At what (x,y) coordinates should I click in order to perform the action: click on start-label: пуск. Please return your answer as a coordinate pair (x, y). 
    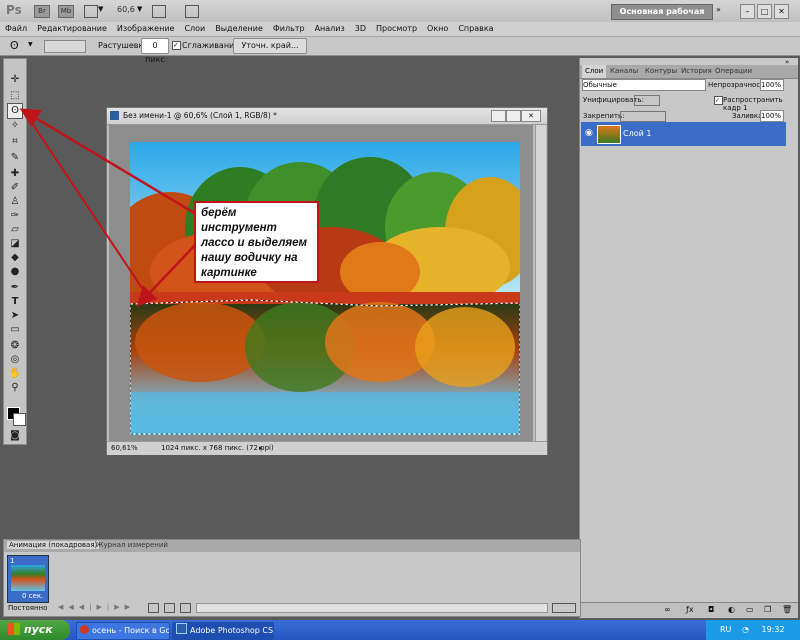
    Looking at the image, I should click on (38, 629).